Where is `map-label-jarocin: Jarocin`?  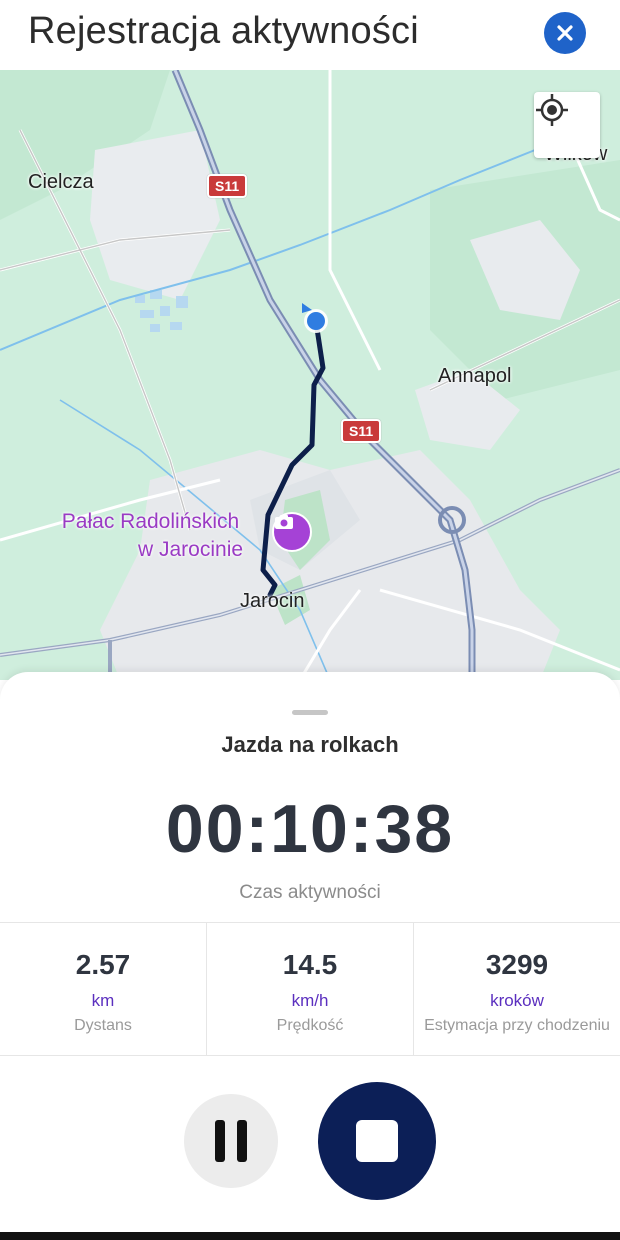
map-label-jarocin: Jarocin is located at coordinates (272, 601).